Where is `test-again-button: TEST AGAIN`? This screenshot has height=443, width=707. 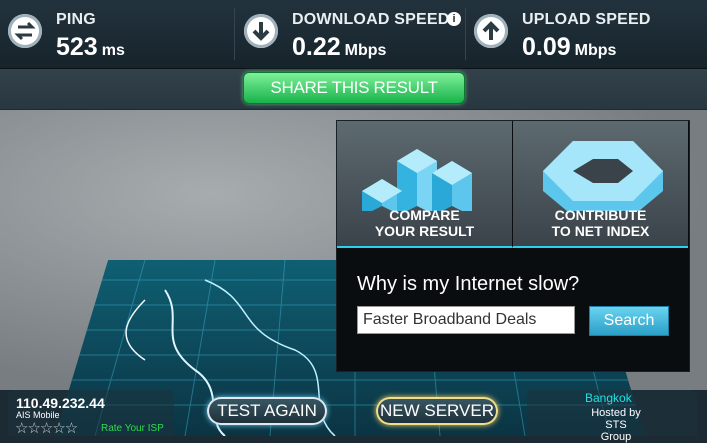 test-again-button: TEST AGAIN is located at coordinates (267, 411).